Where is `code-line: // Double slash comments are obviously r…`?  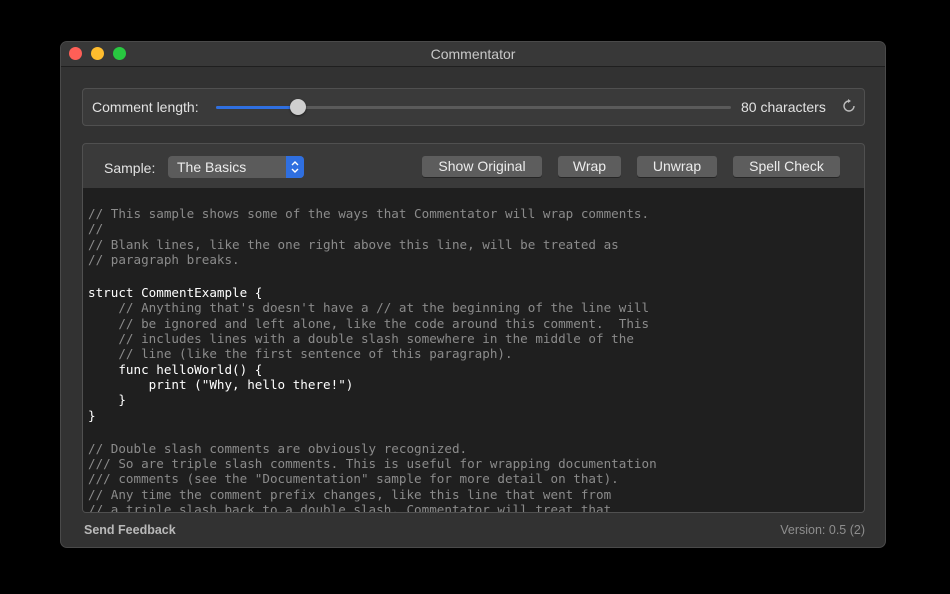 code-line: // Double slash comments are obviously r… is located at coordinates (278, 448).